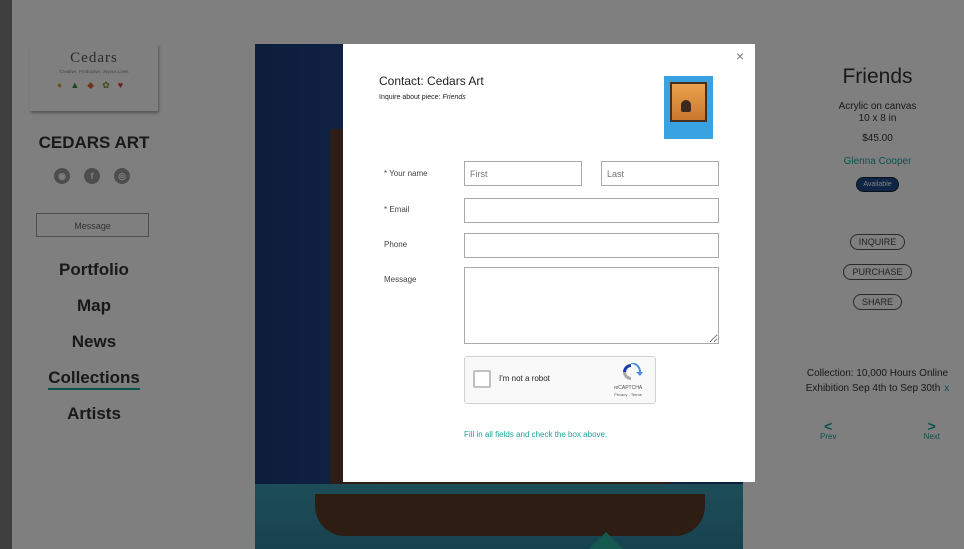 This screenshot has width=964, height=549. Describe the element at coordinates (482, 379) in the screenshot. I see `captcha-checkbox` at that location.